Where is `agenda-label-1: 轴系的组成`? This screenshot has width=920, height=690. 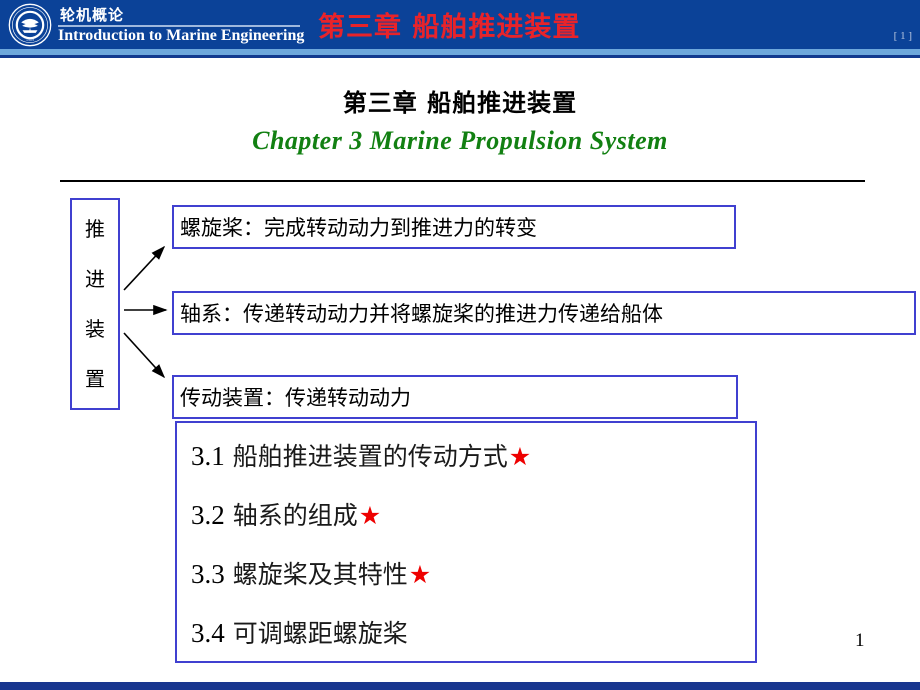 agenda-label-1: 轴系的组成 is located at coordinates (295, 515).